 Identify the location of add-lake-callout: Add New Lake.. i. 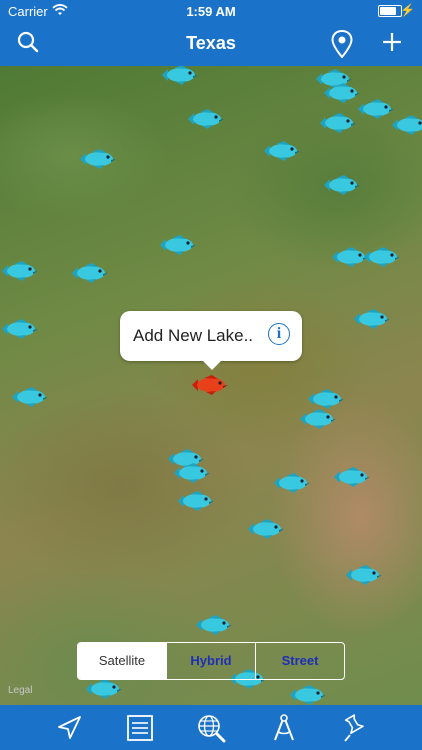
(211, 340).